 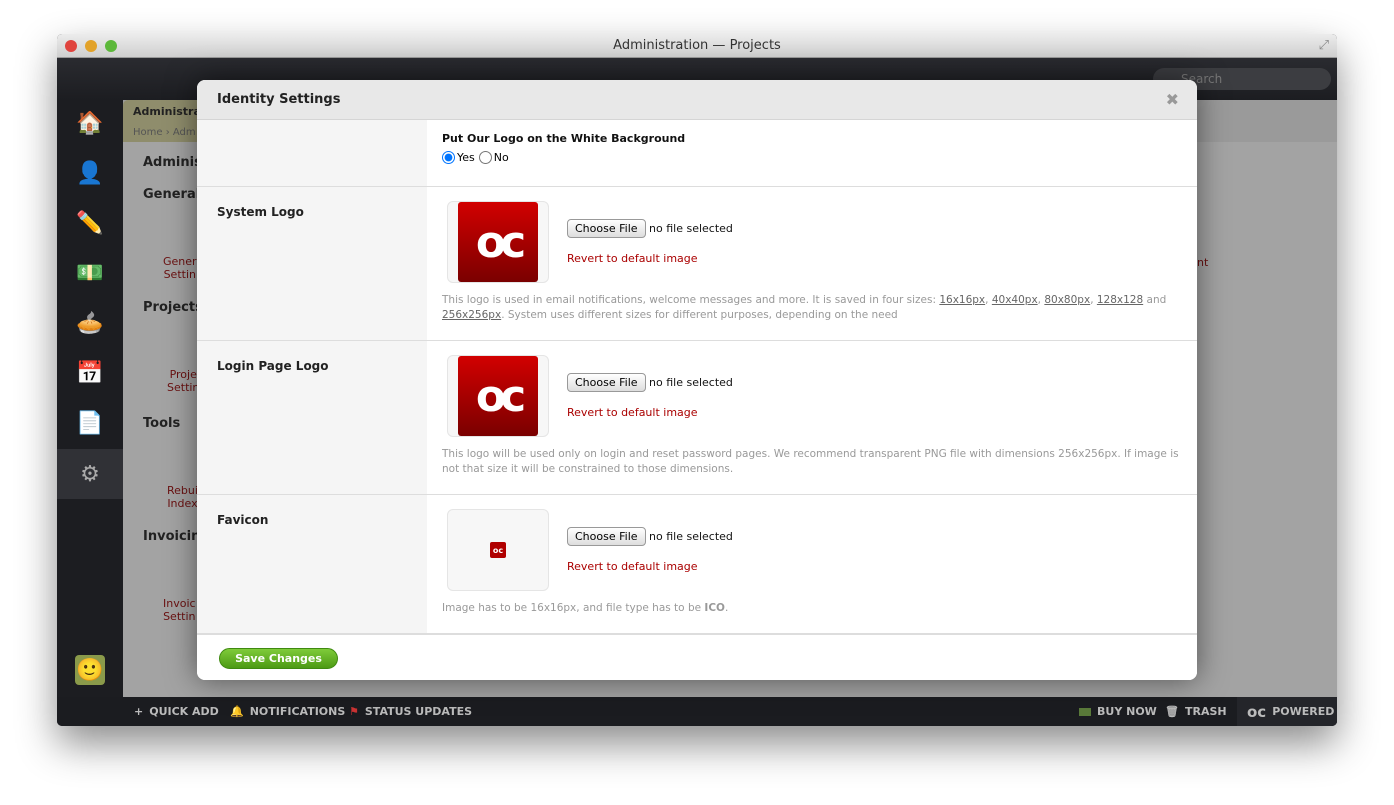 What do you see at coordinates (498, 396) in the screenshot?
I see `login-logo-preview: oc` at bounding box center [498, 396].